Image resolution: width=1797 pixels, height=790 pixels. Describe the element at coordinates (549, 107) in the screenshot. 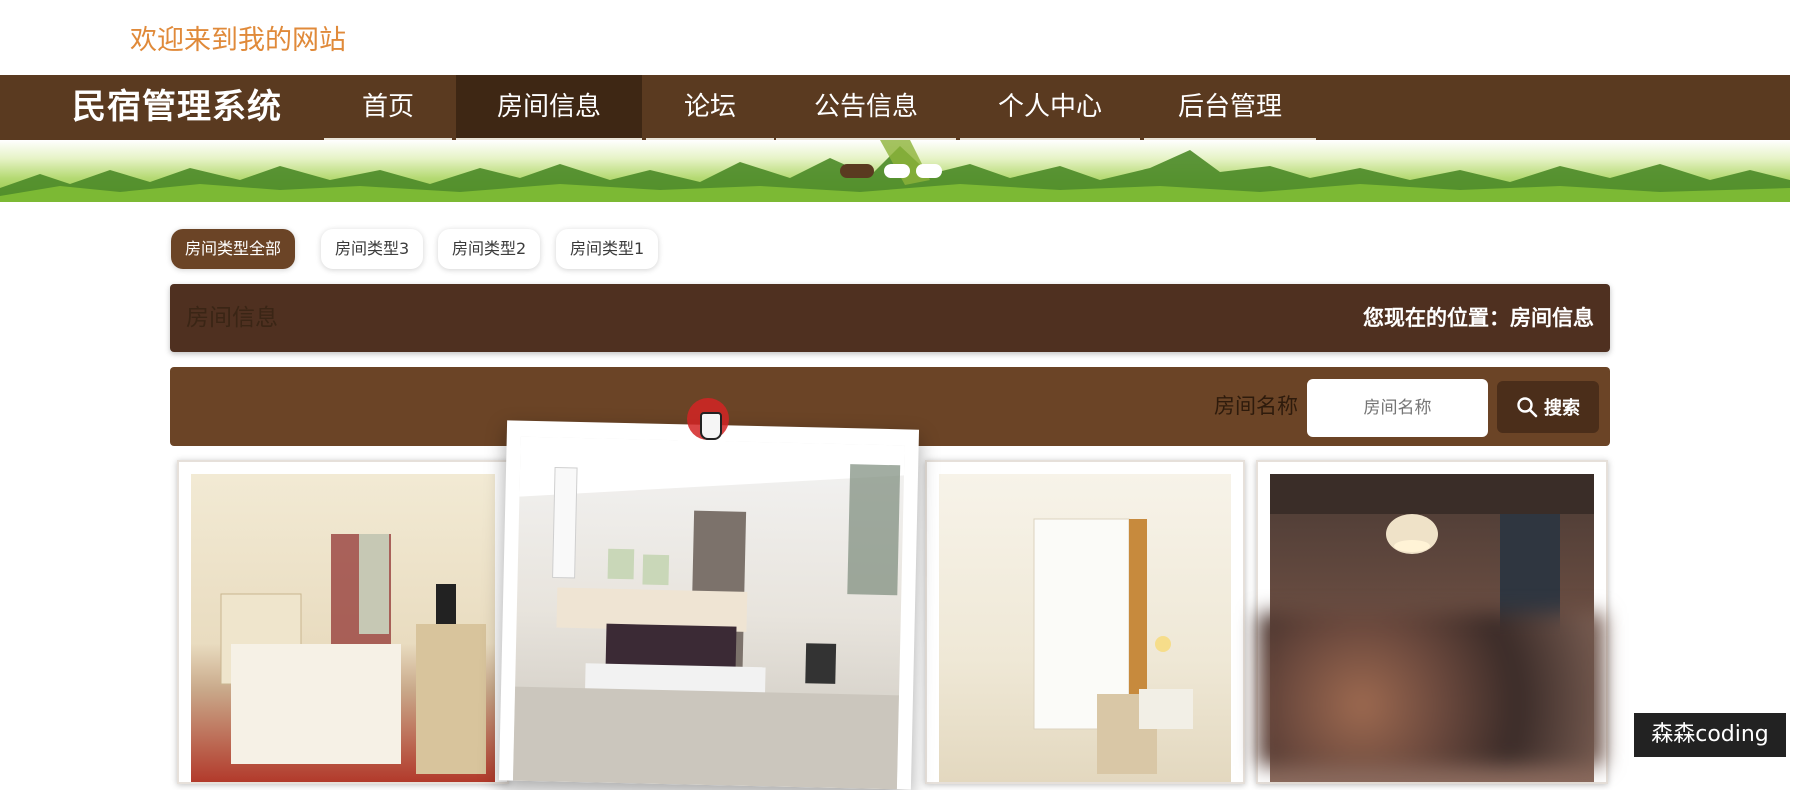

I see `nav-item-rooms: 房间信息` at that location.